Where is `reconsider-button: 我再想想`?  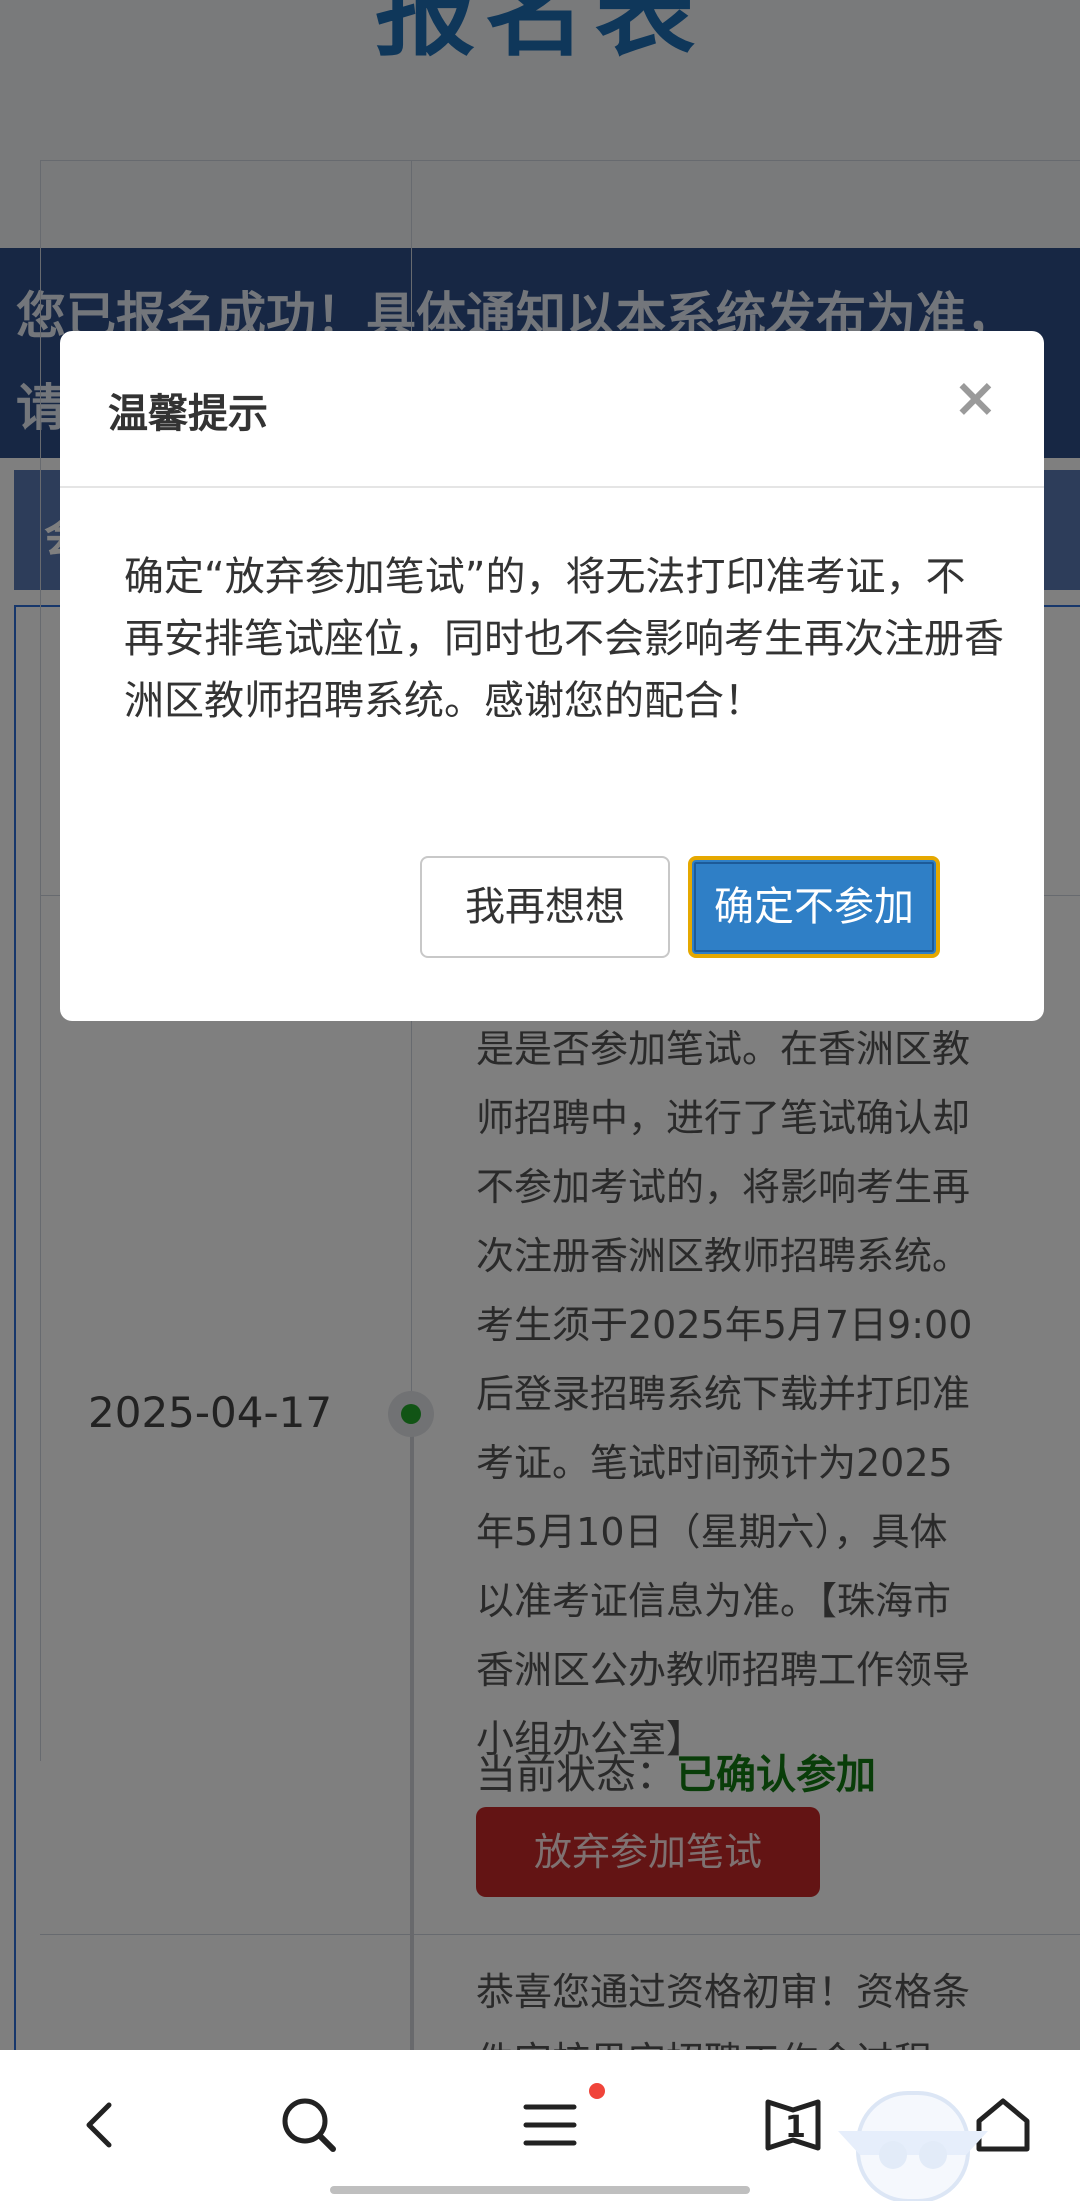 reconsider-button: 我再想想 is located at coordinates (545, 907).